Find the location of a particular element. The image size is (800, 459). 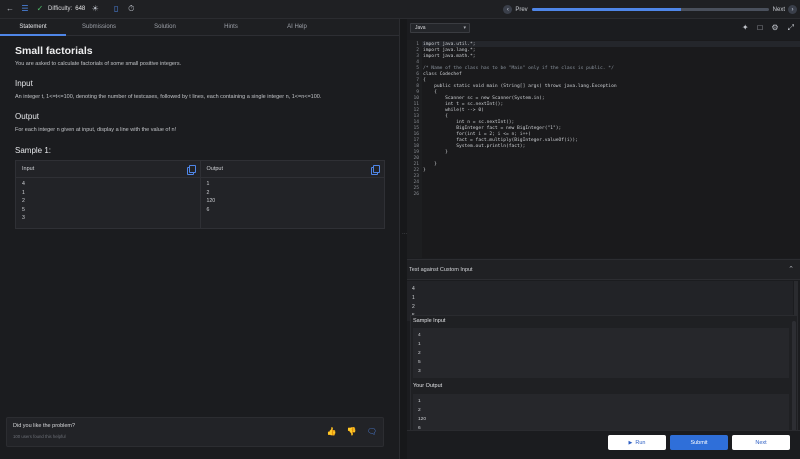

problem-title: Small factorials is located at coordinates (54, 51).